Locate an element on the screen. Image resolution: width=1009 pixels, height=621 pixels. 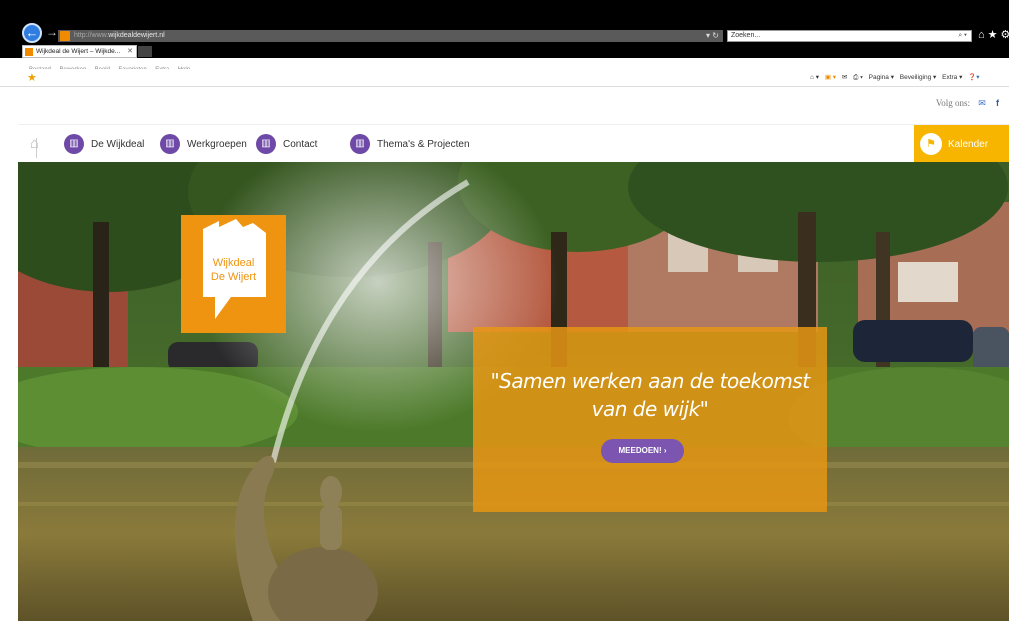
toolbar-icons: ⌂★⚙ is located at coordinates (993, 34).